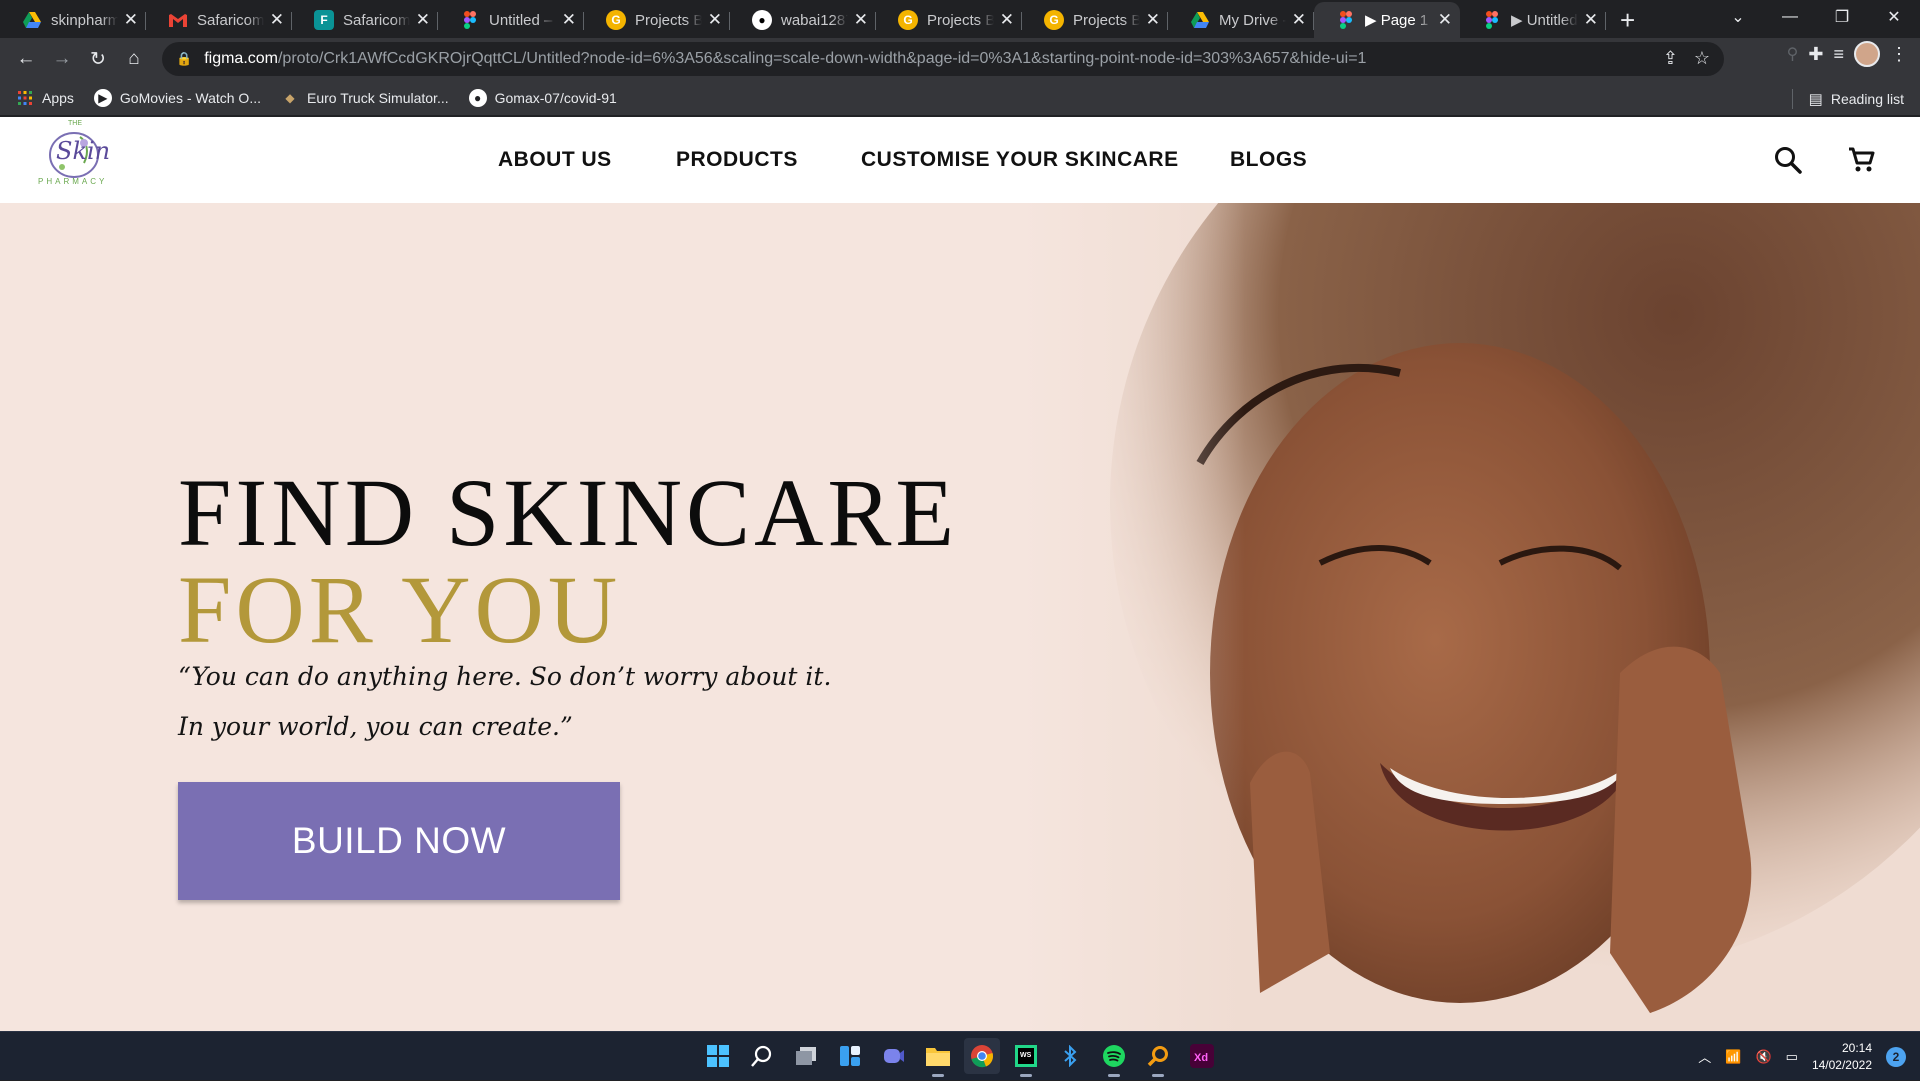 Image resolution: width=1920 pixels, height=1081 pixels. I want to click on close-window-icon: ✕, so click(1894, 17).